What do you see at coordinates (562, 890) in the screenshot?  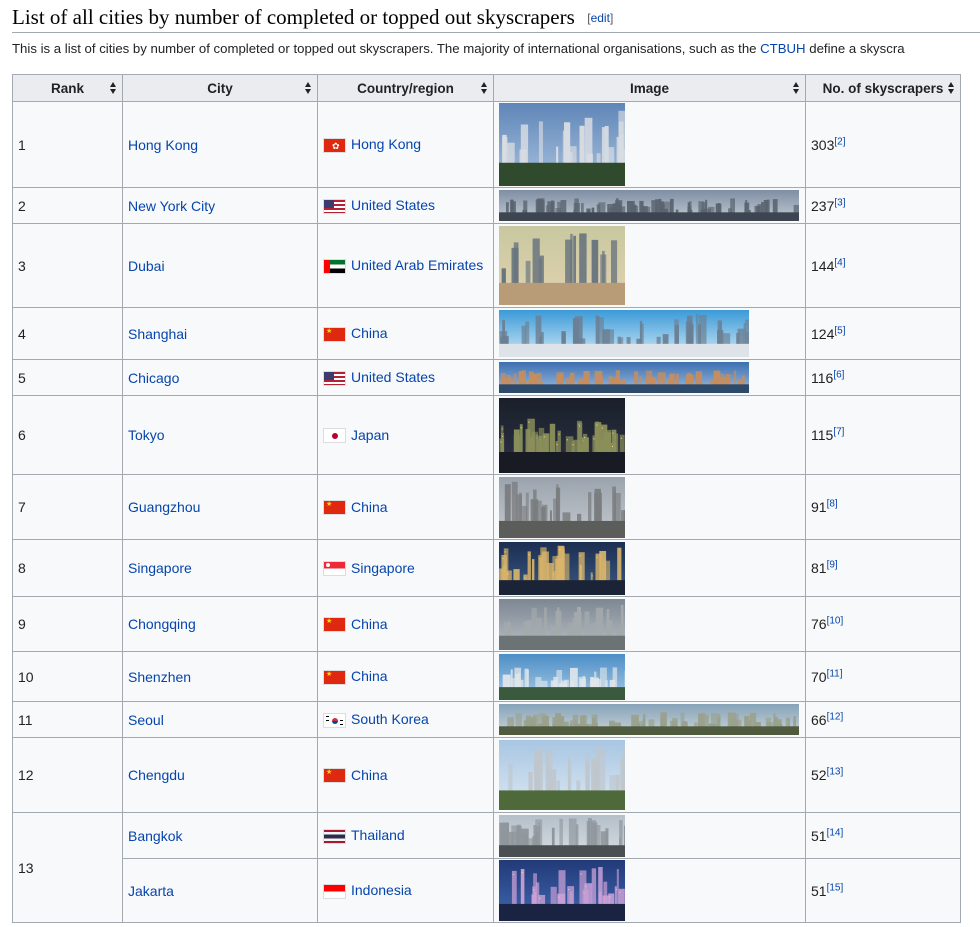 I see `jakarta-skyline-image` at bounding box center [562, 890].